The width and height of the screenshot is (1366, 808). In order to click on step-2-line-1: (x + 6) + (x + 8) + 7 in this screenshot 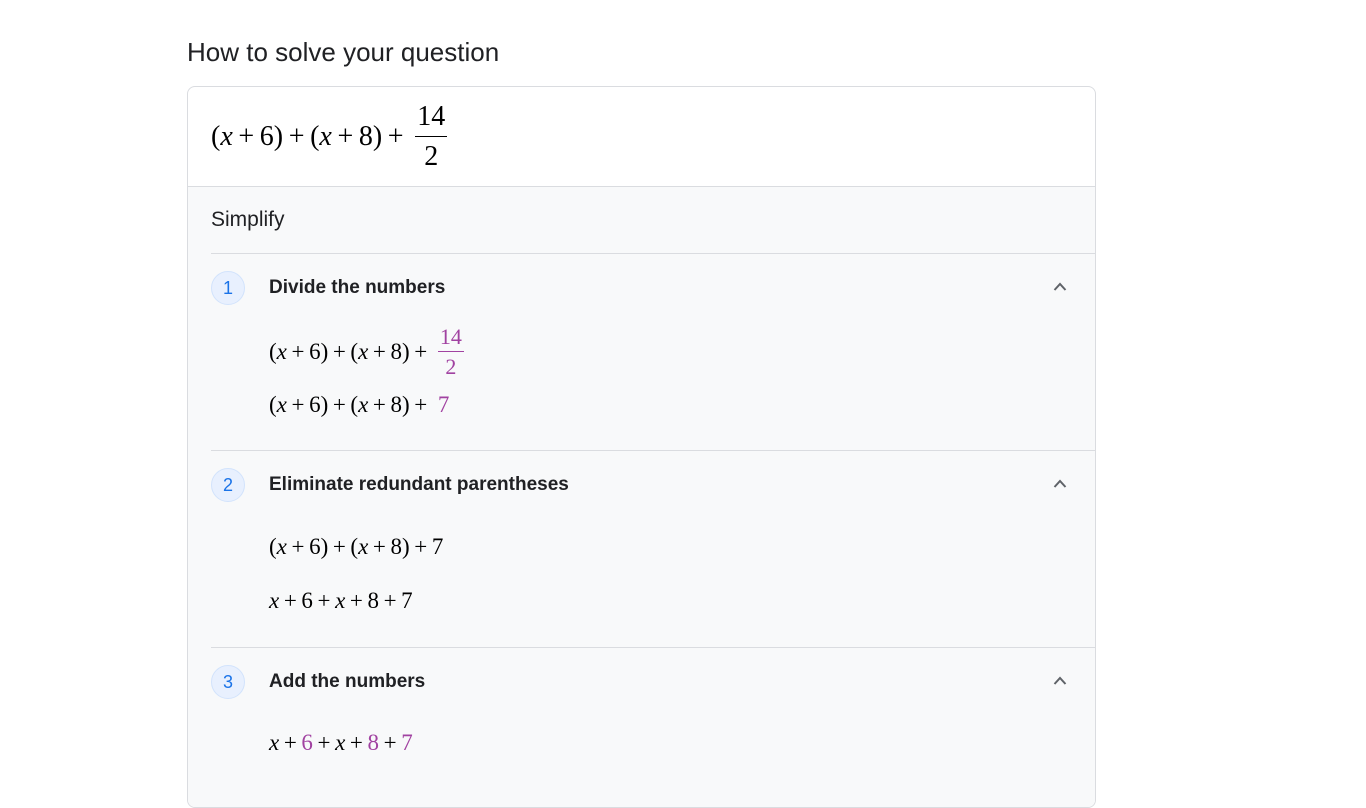, I will do `click(356, 546)`.